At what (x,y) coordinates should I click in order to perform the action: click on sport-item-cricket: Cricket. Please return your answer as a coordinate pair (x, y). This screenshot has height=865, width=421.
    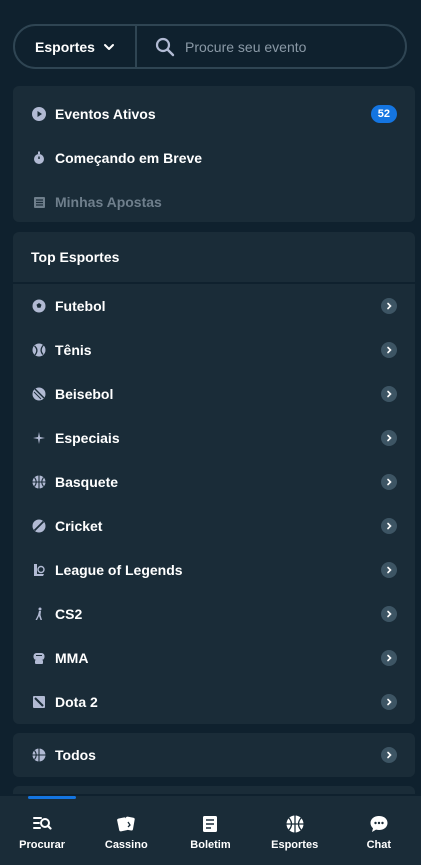
    Looking at the image, I should click on (214, 526).